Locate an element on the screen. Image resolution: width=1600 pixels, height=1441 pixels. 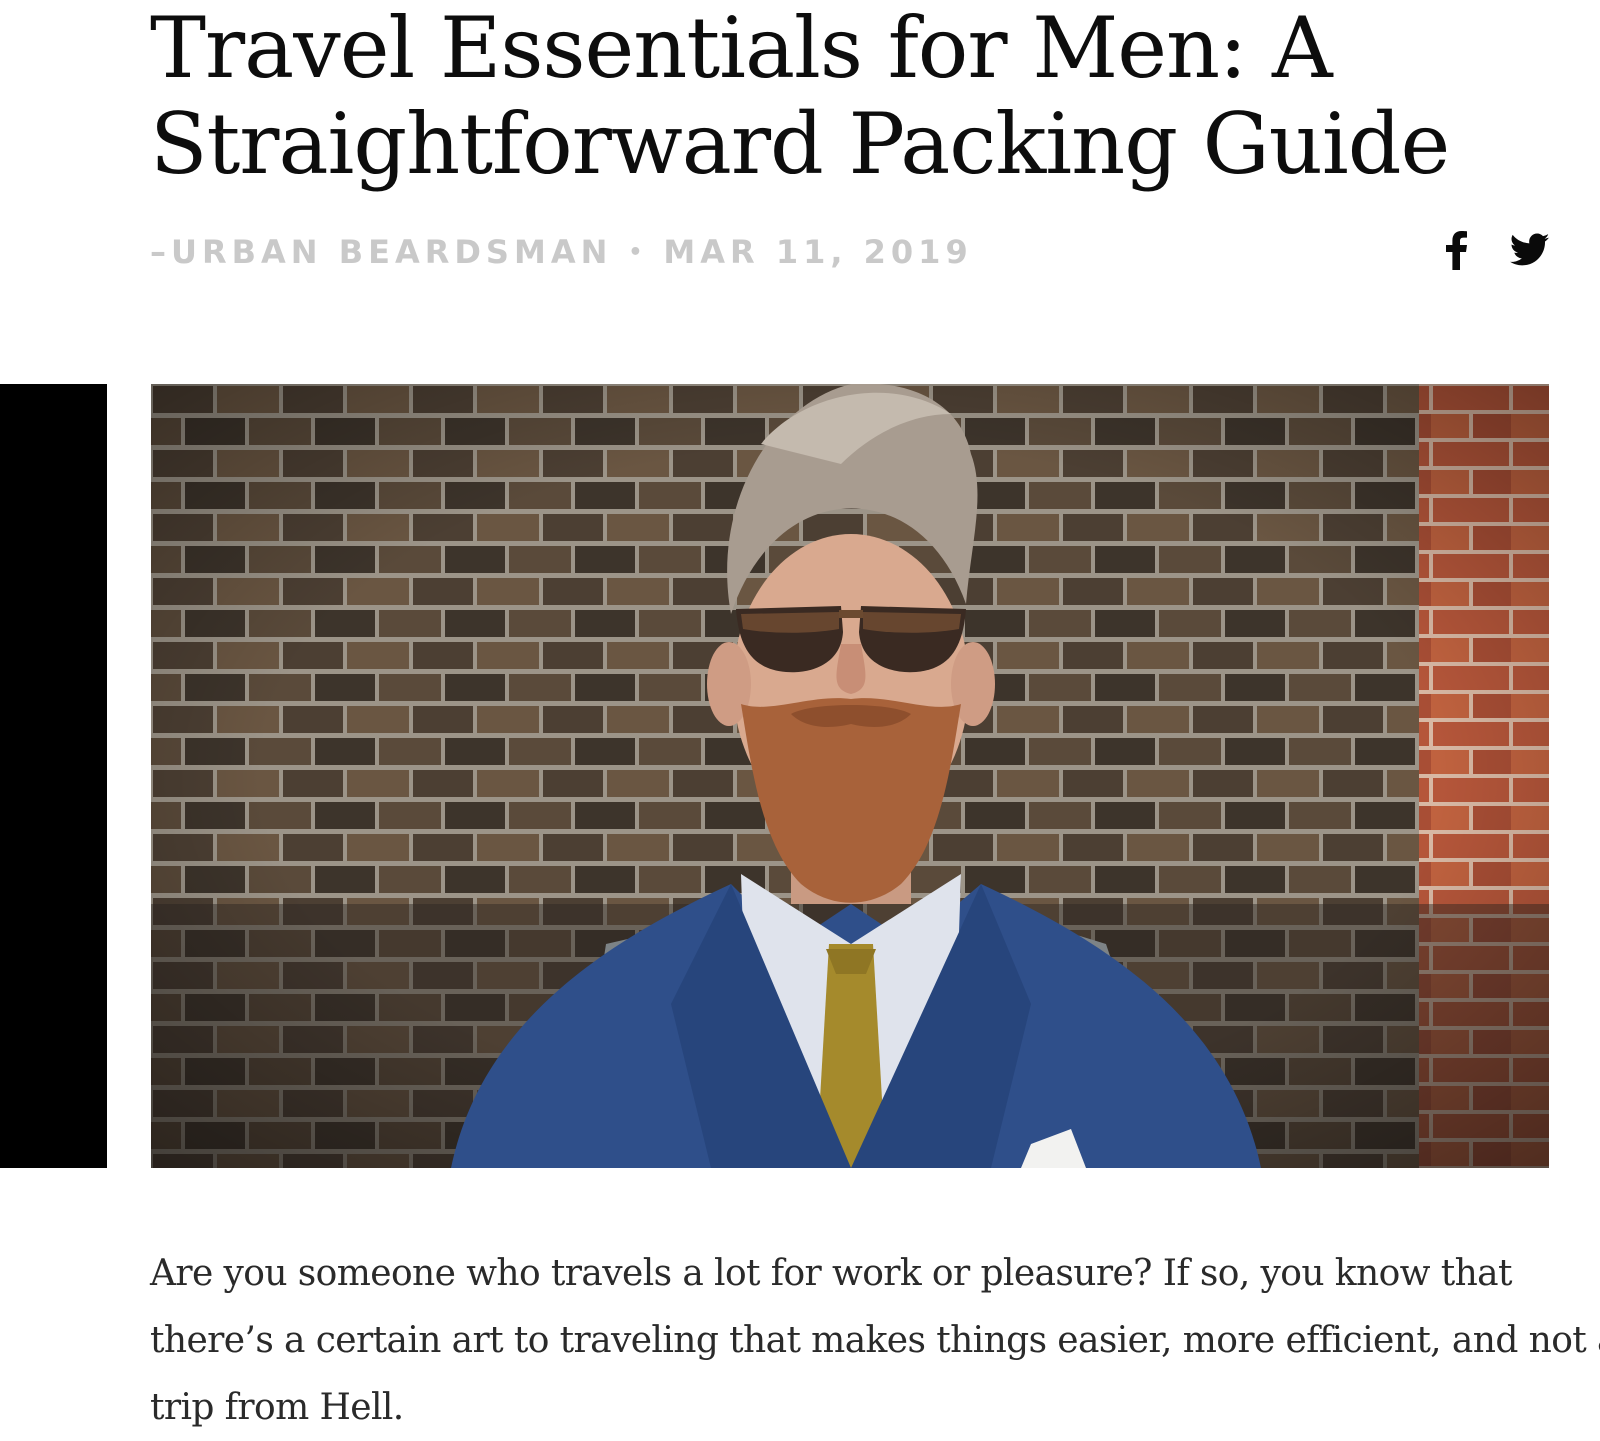
facebook-share-button is located at coordinates (1456, 250).